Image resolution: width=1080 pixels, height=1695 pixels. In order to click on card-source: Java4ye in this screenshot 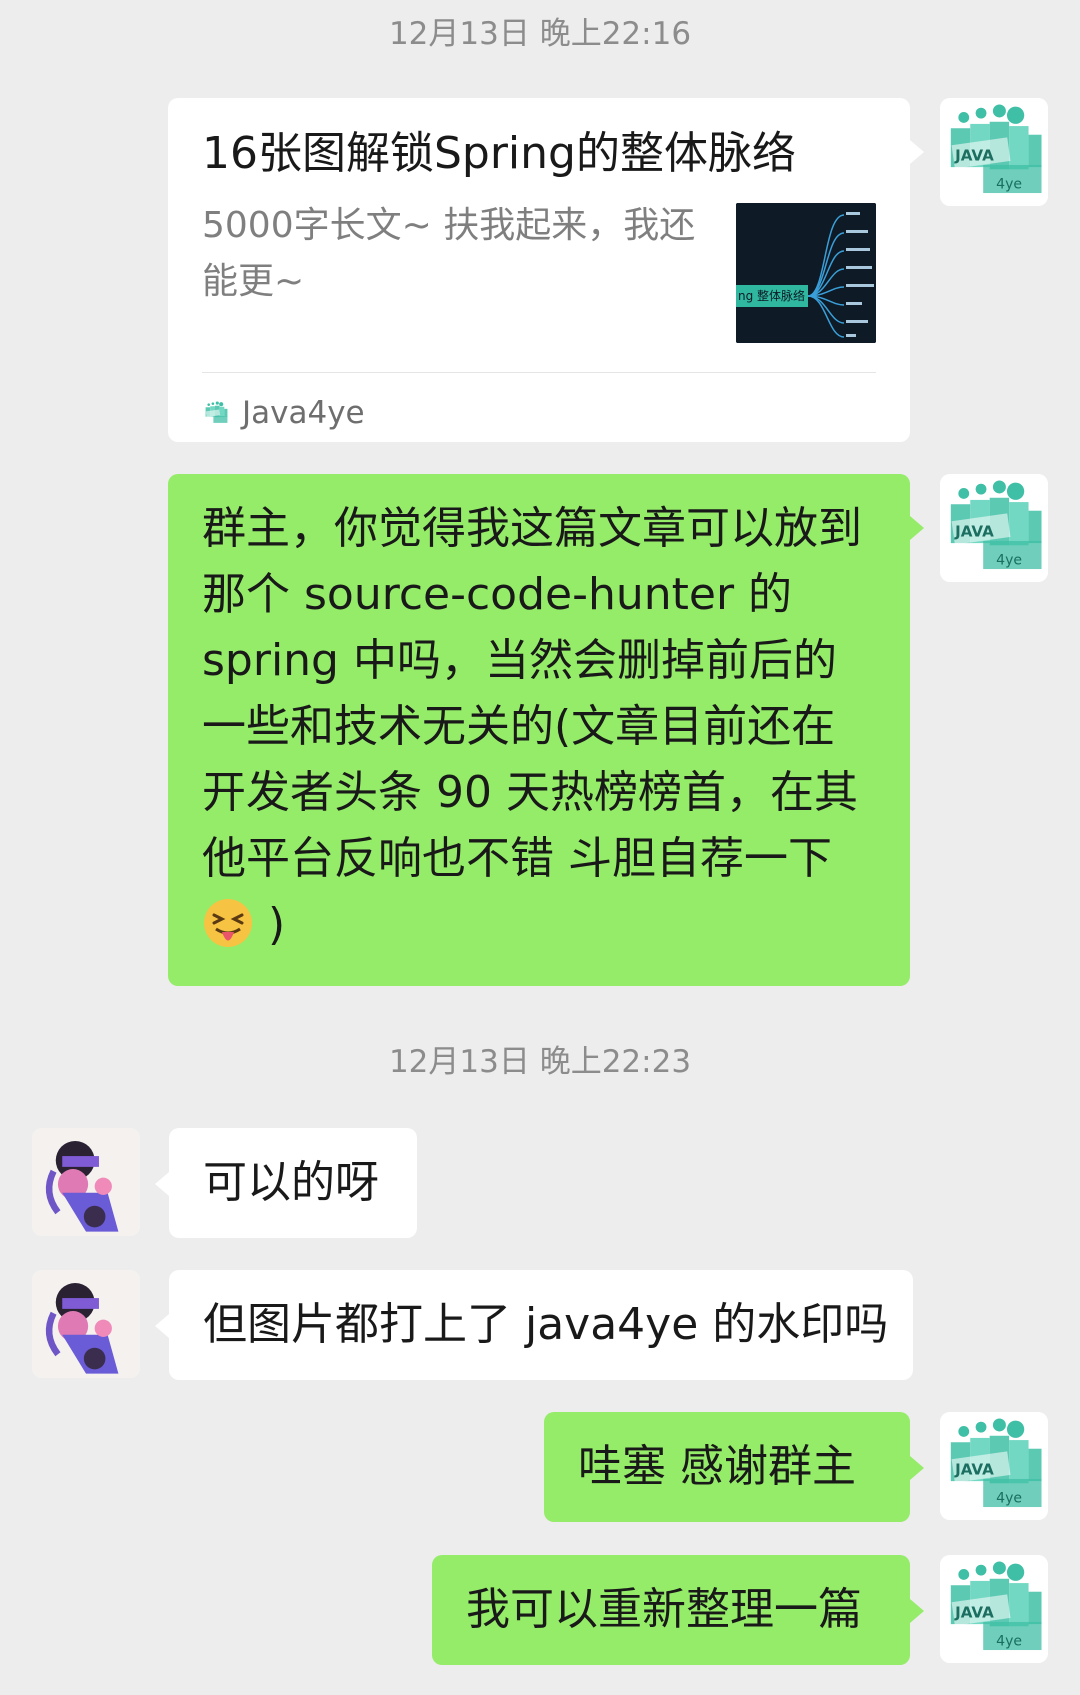, I will do `click(283, 413)`.